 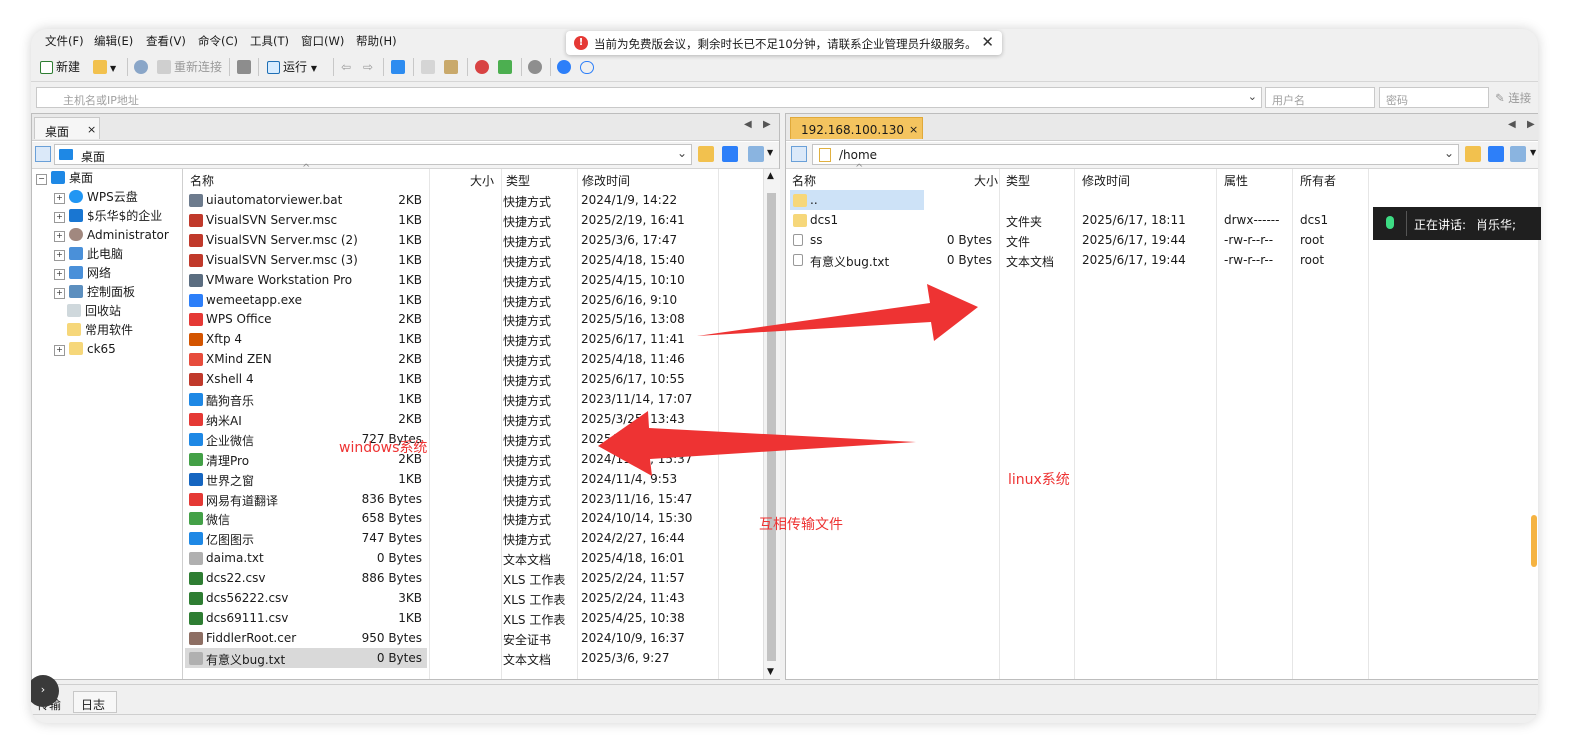 What do you see at coordinates (1039, 480) in the screenshot?
I see `annotation-linux: linux系统` at bounding box center [1039, 480].